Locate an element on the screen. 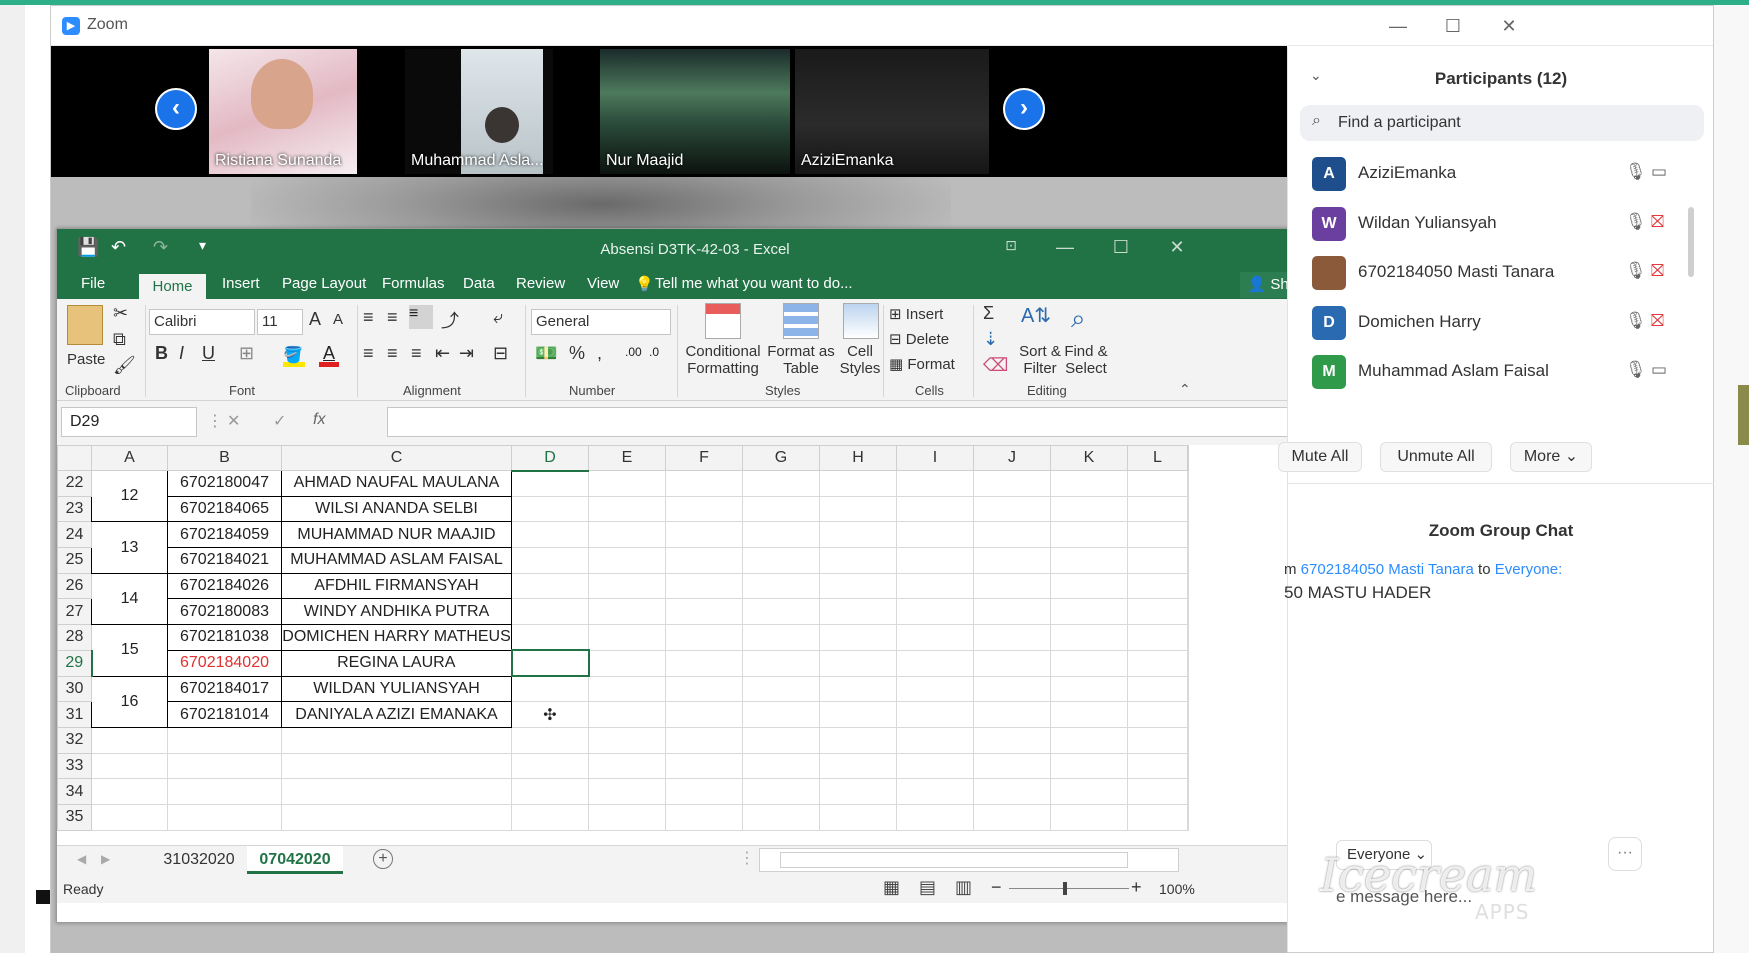 The width and height of the screenshot is (1749, 953). percent-style-button: % is located at coordinates (577, 353).